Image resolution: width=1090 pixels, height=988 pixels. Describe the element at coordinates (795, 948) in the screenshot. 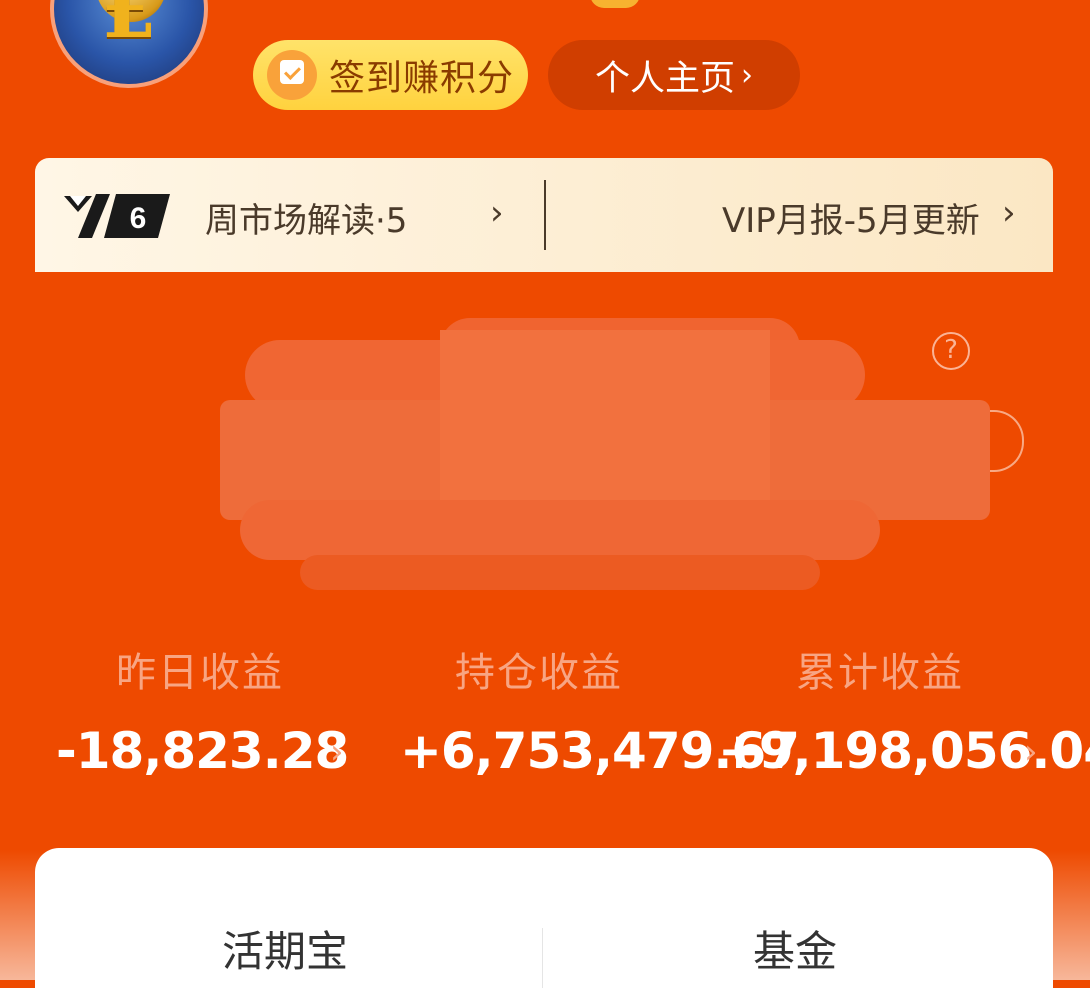

I see `tab-funds: 基金` at that location.